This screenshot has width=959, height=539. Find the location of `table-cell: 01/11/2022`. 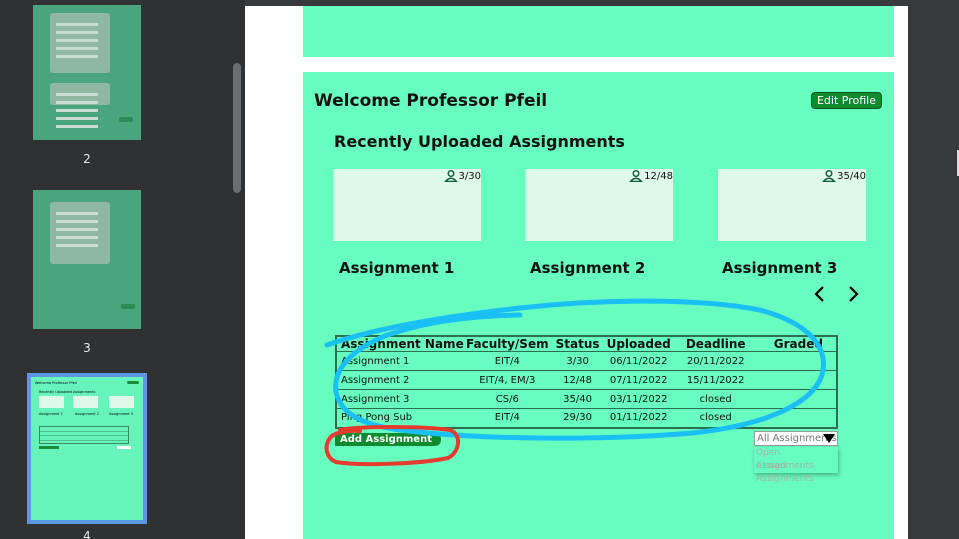

table-cell: 01/11/2022 is located at coordinates (638, 418).